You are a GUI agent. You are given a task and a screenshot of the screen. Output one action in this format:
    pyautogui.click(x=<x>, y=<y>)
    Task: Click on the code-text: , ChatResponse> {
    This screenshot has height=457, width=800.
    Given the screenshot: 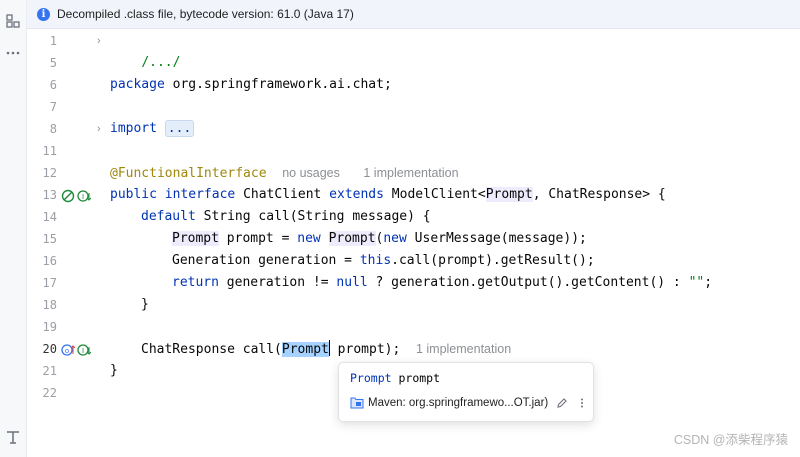 What is the action you would take?
    pyautogui.click(x=599, y=194)
    